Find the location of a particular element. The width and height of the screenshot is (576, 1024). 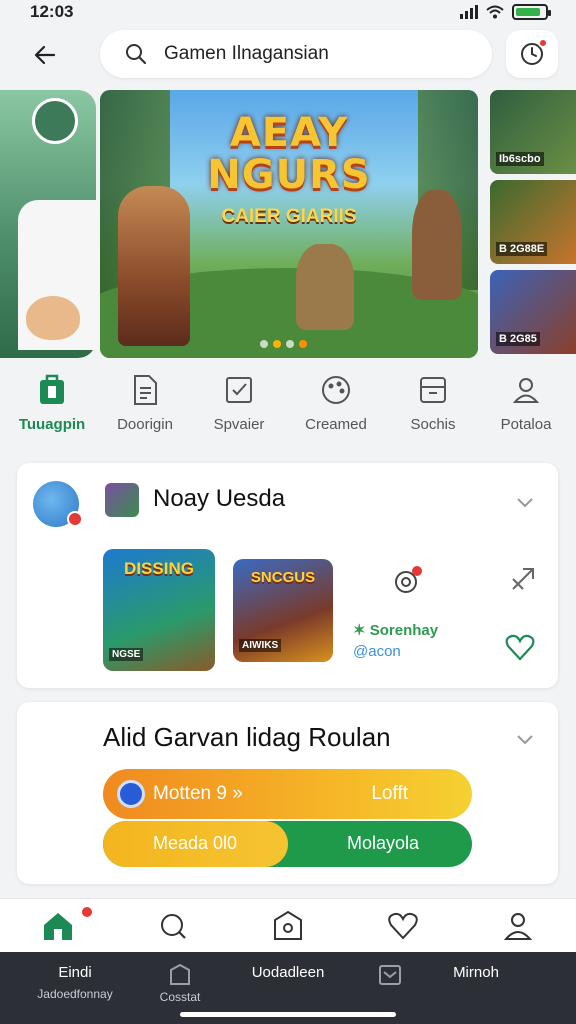

home-icon is located at coordinates (57, 926).